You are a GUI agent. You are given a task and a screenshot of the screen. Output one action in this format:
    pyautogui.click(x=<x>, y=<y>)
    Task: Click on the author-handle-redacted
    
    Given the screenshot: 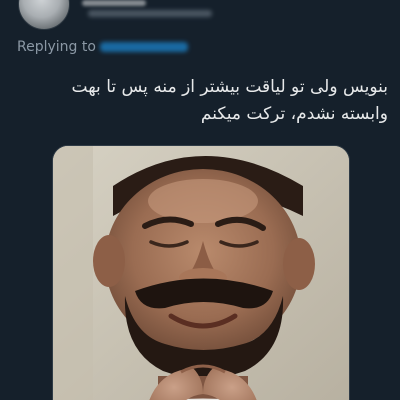 What is the action you would take?
    pyautogui.click(x=150, y=13)
    